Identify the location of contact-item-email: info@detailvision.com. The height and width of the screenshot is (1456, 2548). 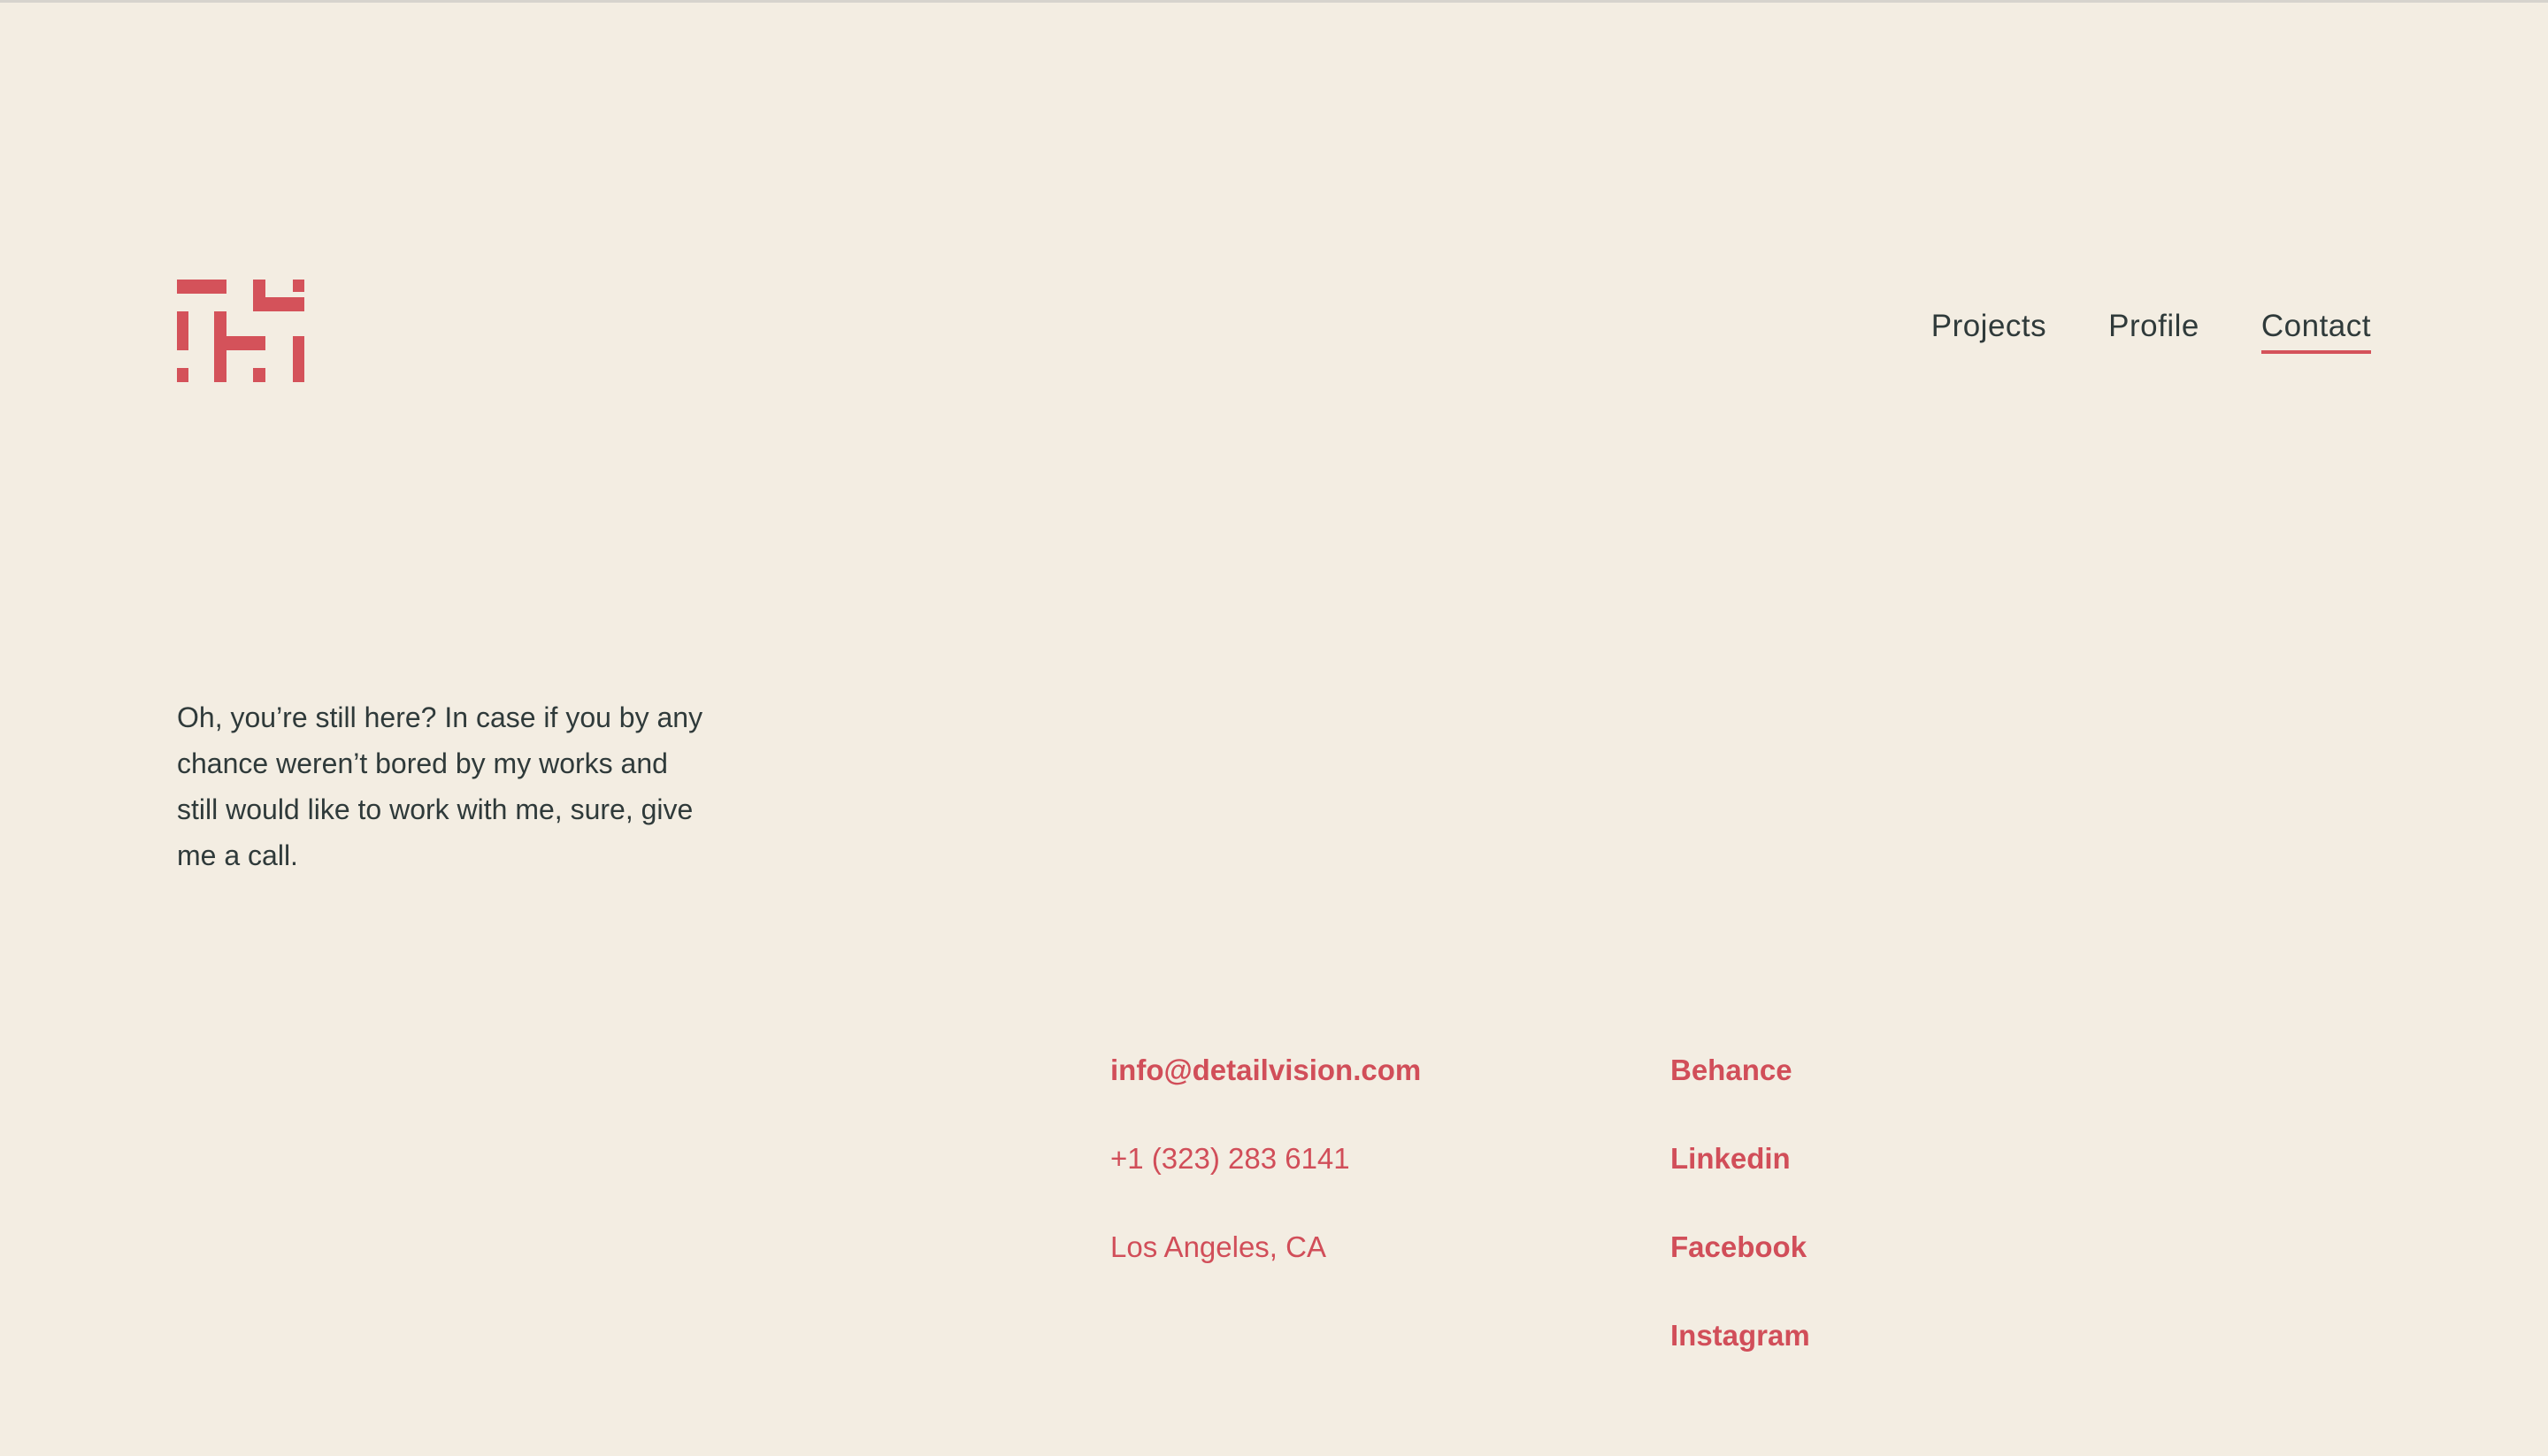
(1265, 1095).